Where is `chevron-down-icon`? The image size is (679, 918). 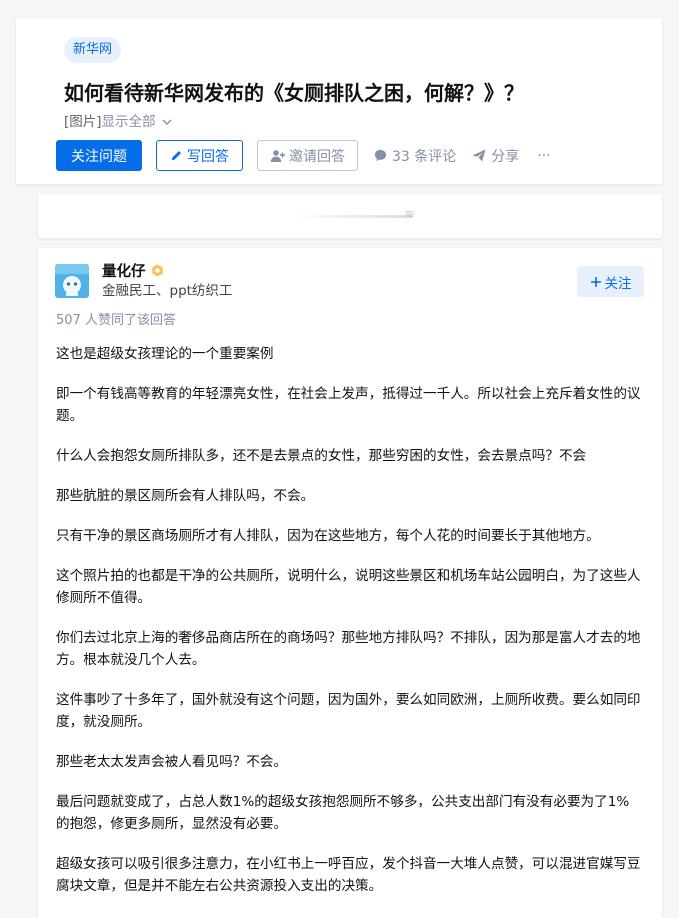
chevron-down-icon is located at coordinates (167, 122).